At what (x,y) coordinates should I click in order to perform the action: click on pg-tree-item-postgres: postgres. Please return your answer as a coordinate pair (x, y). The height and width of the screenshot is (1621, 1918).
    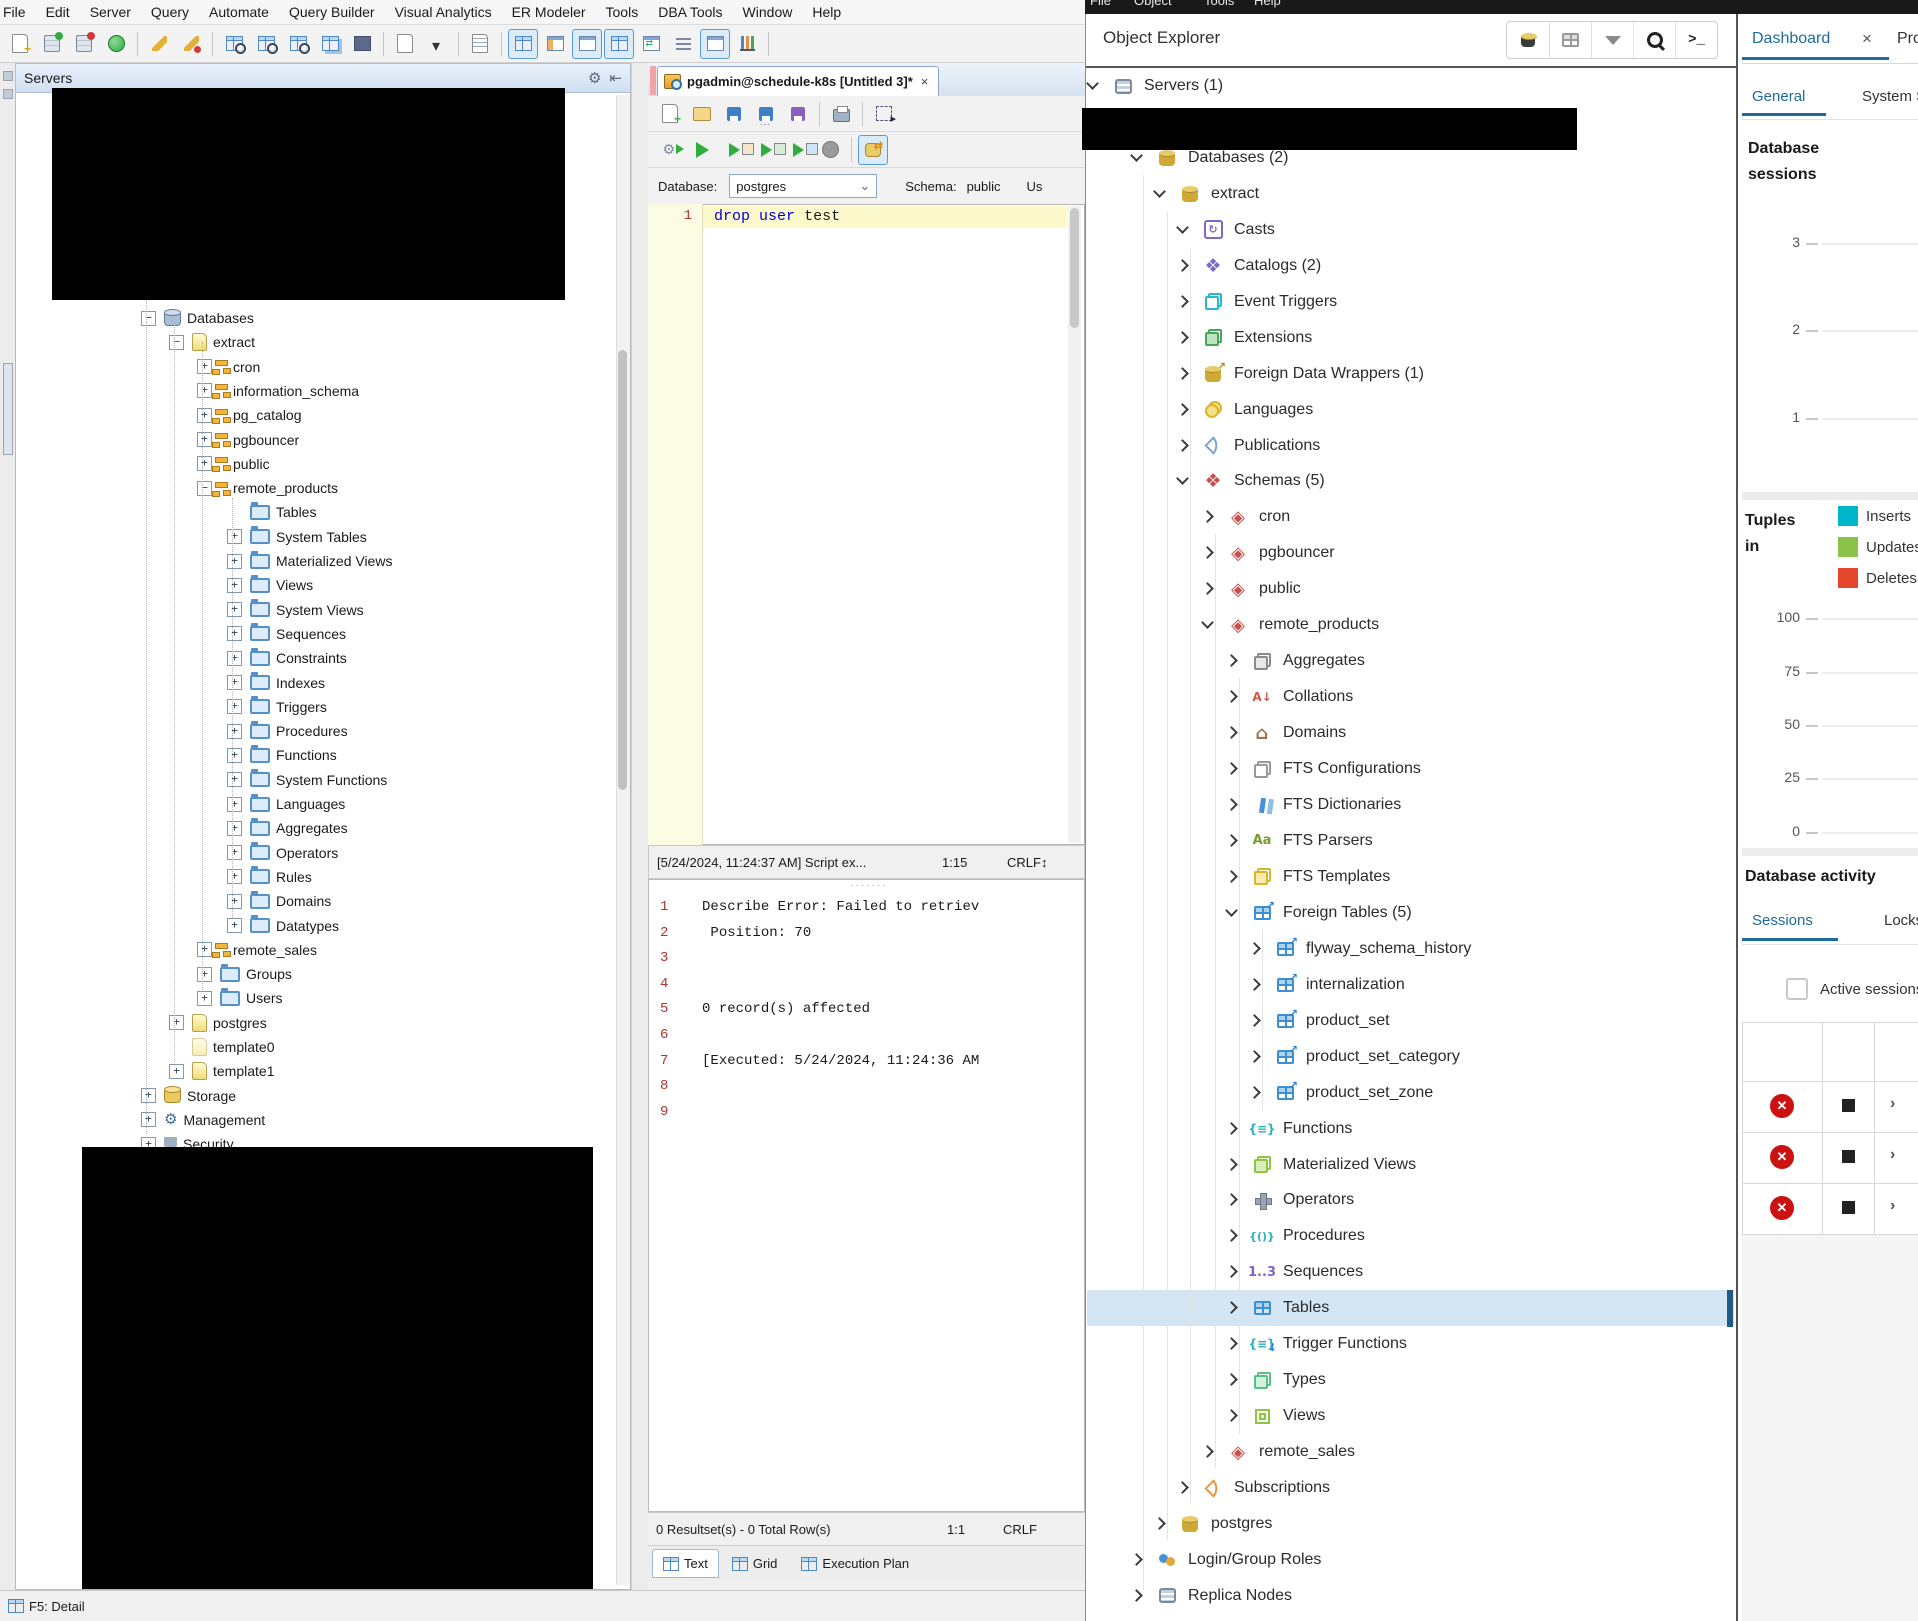
    Looking at the image, I should click on (1410, 1524).